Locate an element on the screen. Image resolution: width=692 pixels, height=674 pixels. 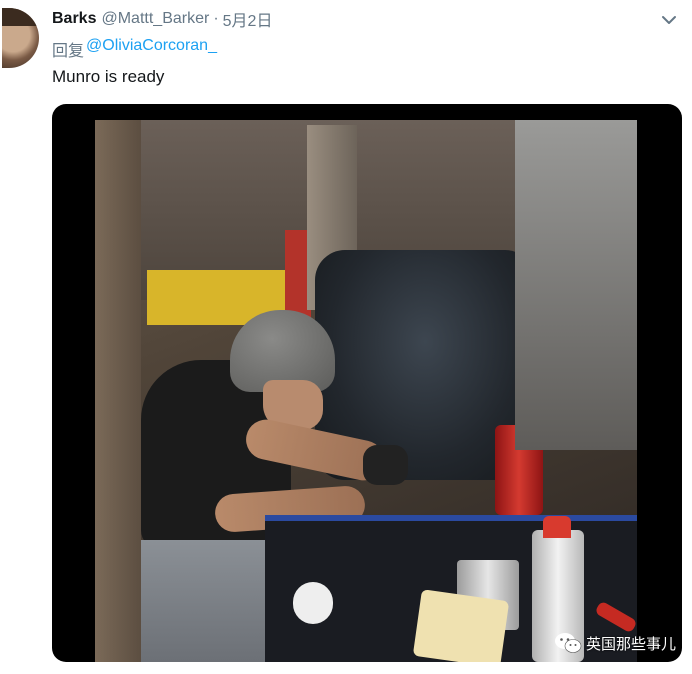
photo-paper-towel is located at coordinates (461, 625).